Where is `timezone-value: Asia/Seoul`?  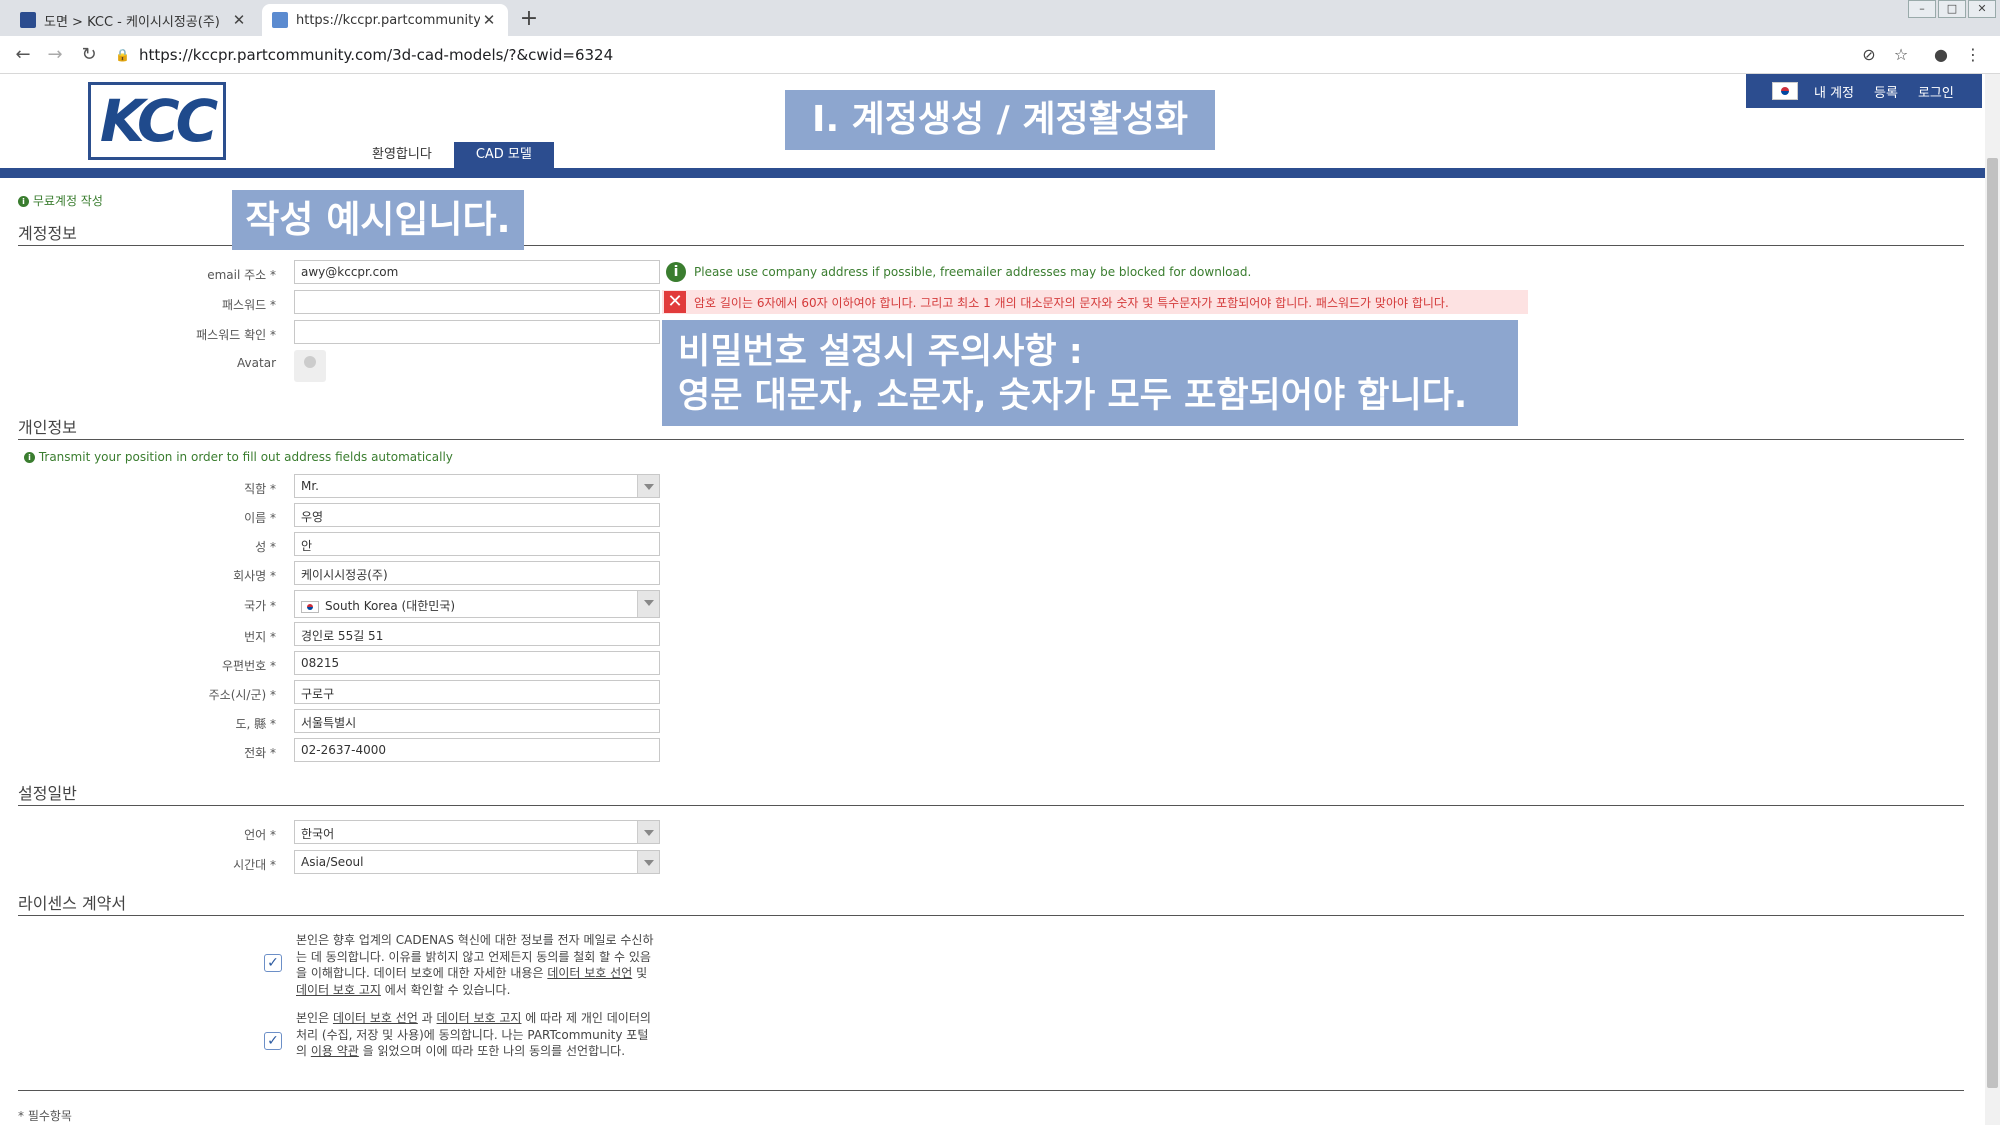
timezone-value: Asia/Seoul is located at coordinates (332, 862).